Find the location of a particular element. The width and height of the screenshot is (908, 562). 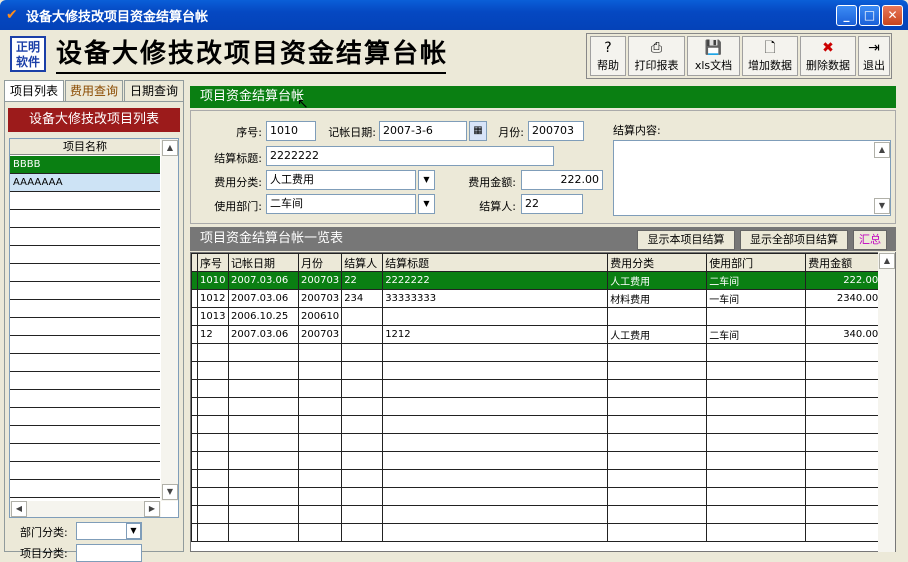

project-filter-select is located at coordinates (109, 553).